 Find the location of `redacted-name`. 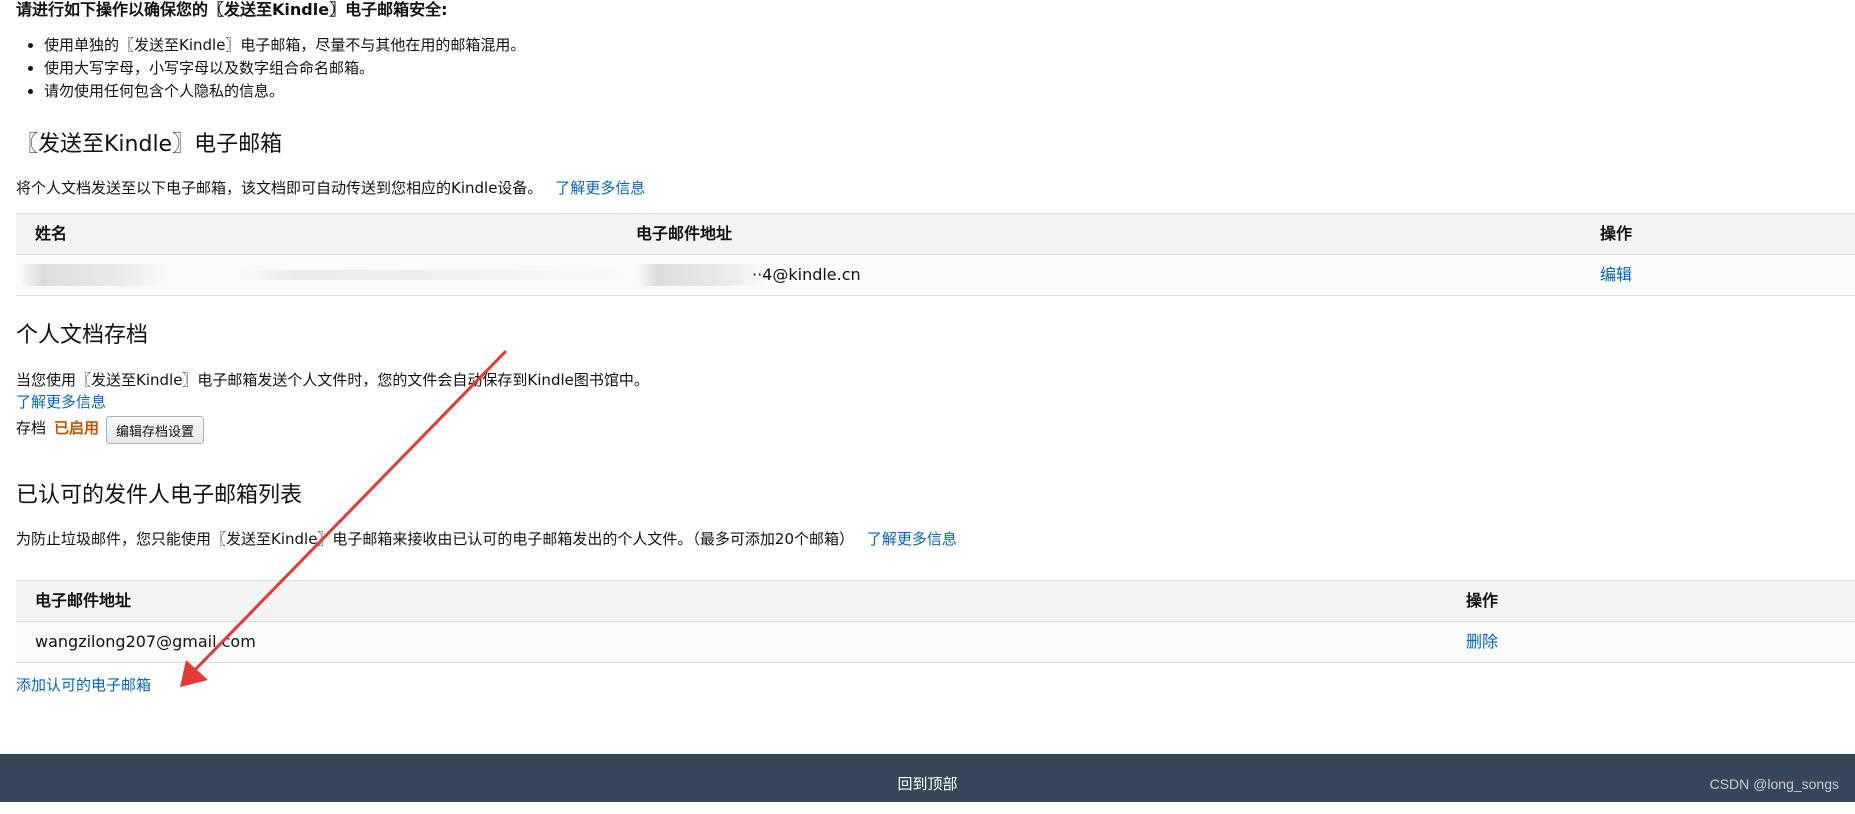

redacted-name is located at coordinates (95, 275).